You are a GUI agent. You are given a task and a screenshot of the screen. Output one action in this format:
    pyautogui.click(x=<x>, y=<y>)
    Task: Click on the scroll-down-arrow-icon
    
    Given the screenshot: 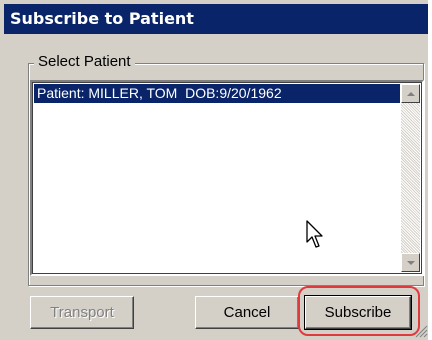 What is the action you would take?
    pyautogui.click(x=410, y=262)
    